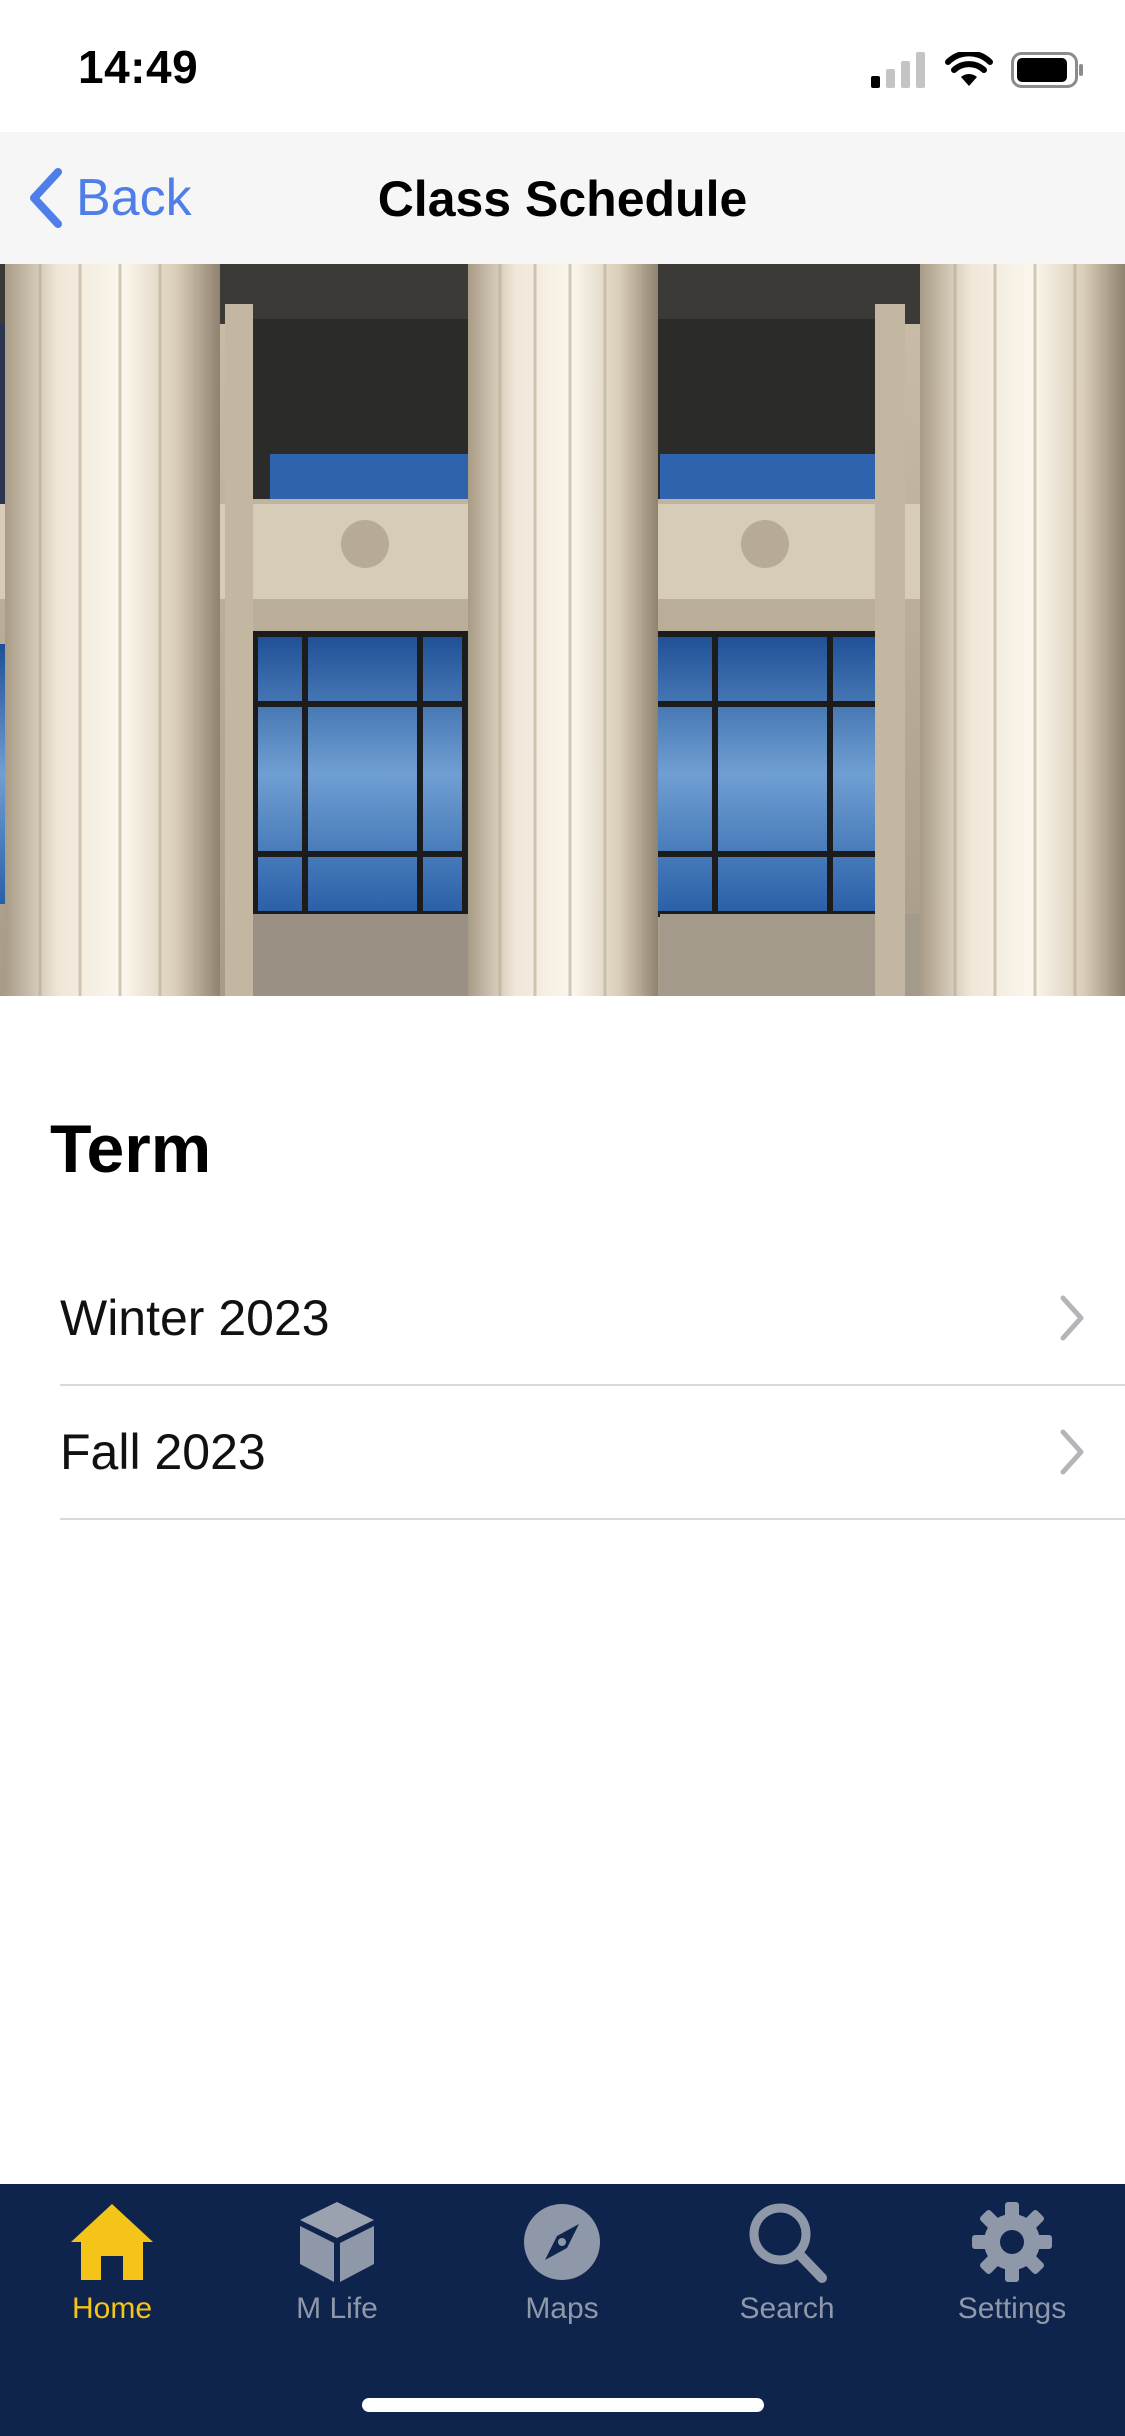 Image resolution: width=1125 pixels, height=2436 pixels. What do you see at coordinates (969, 69) in the screenshot?
I see `wifi-icon` at bounding box center [969, 69].